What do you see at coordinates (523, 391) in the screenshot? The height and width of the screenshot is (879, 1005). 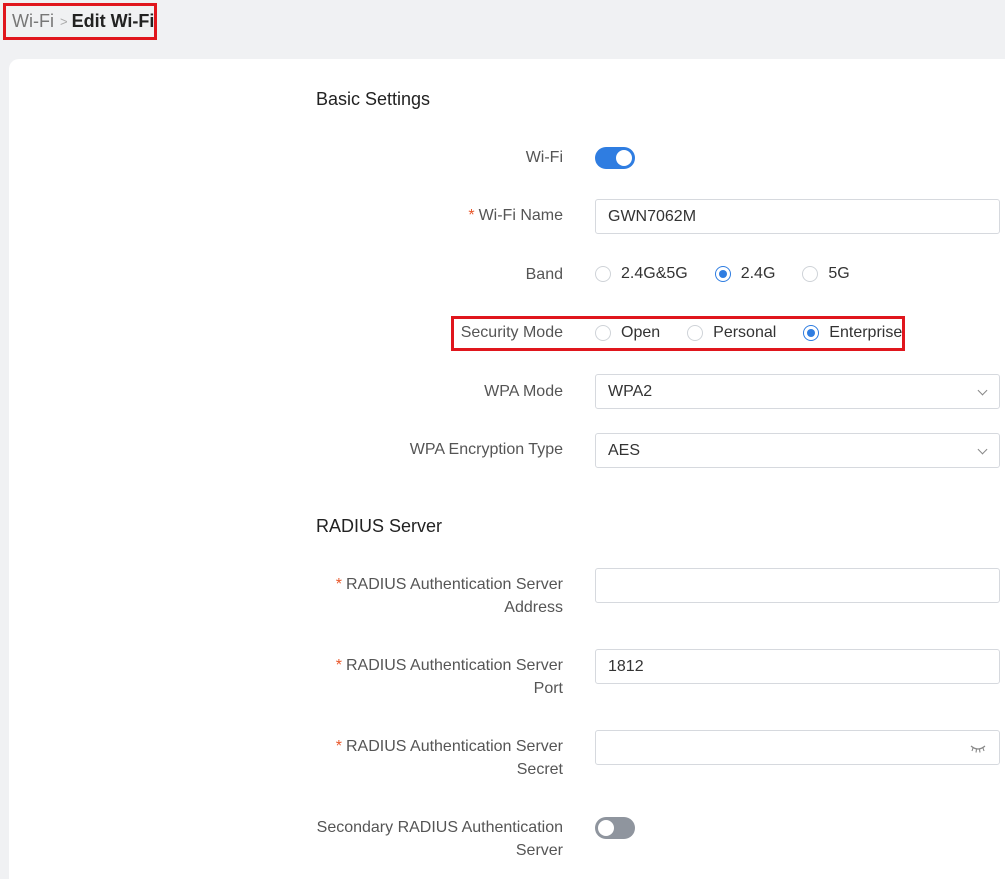 I see `wpa-mode-label: WPA Mode` at bounding box center [523, 391].